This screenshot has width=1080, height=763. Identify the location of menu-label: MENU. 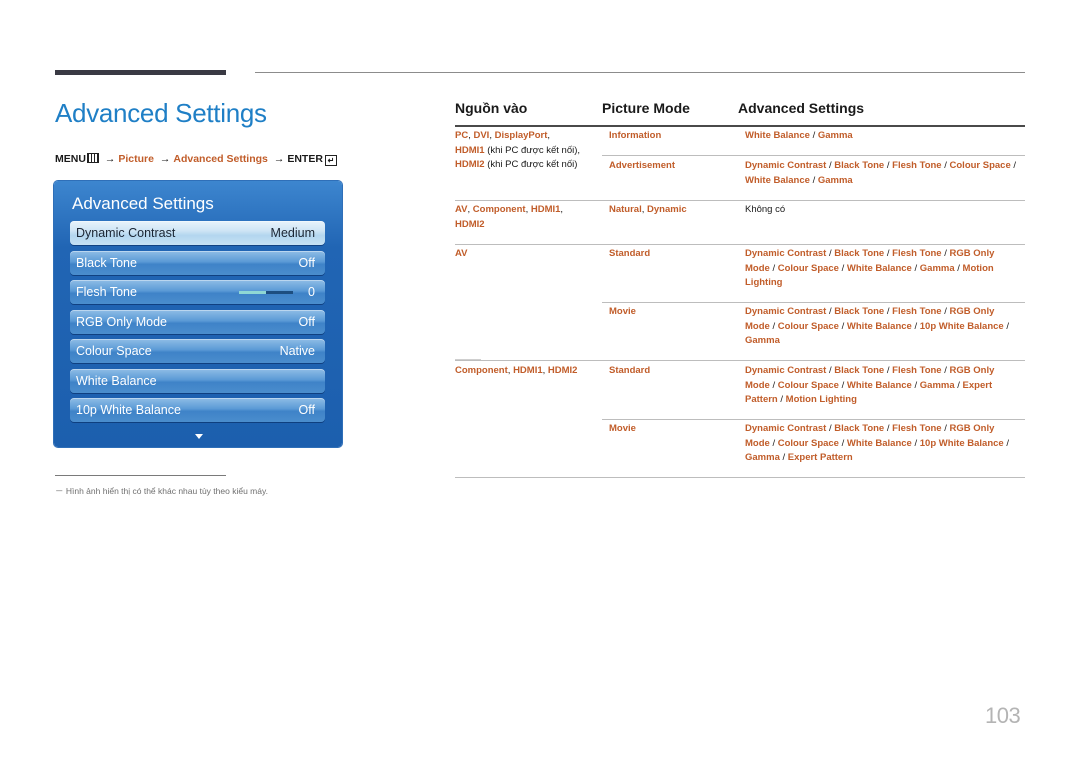
(70, 159).